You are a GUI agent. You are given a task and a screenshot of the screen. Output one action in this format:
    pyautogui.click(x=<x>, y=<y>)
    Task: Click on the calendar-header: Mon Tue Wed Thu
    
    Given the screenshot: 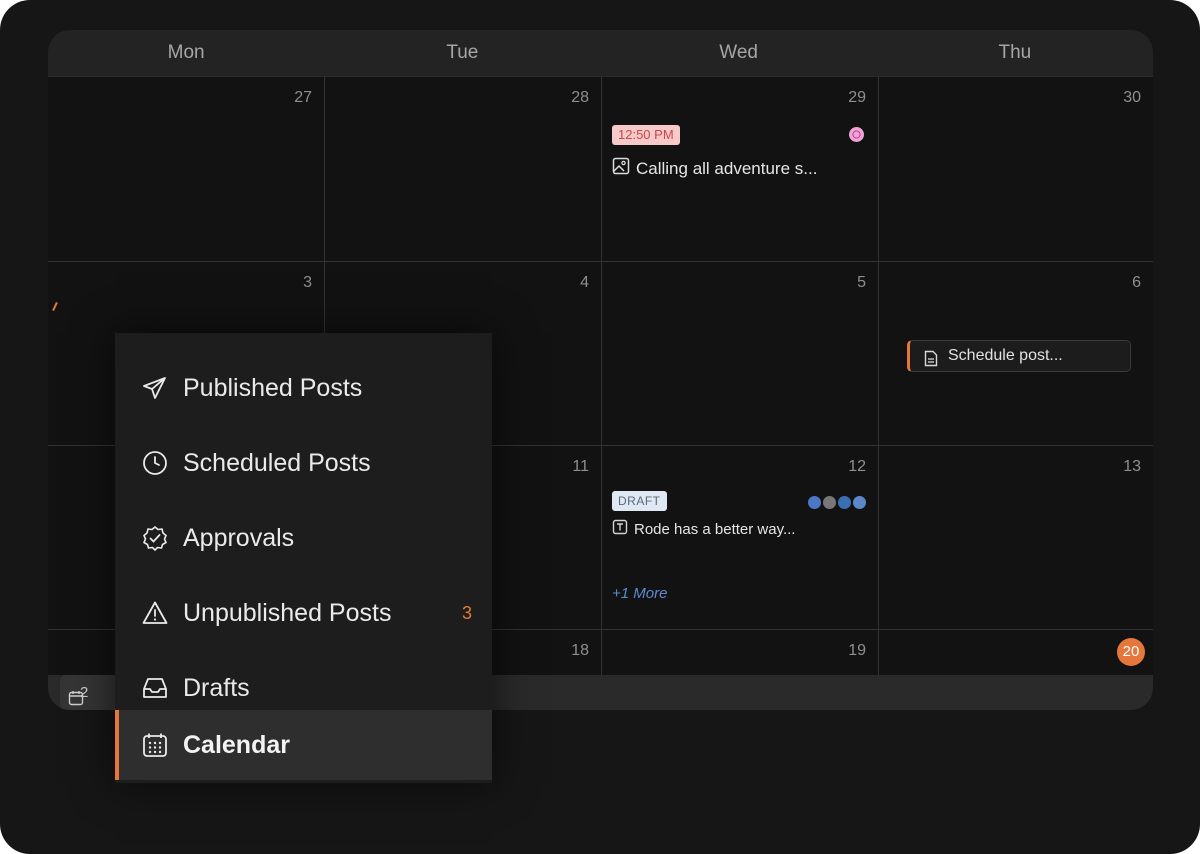 What is the action you would take?
    pyautogui.click(x=600, y=53)
    